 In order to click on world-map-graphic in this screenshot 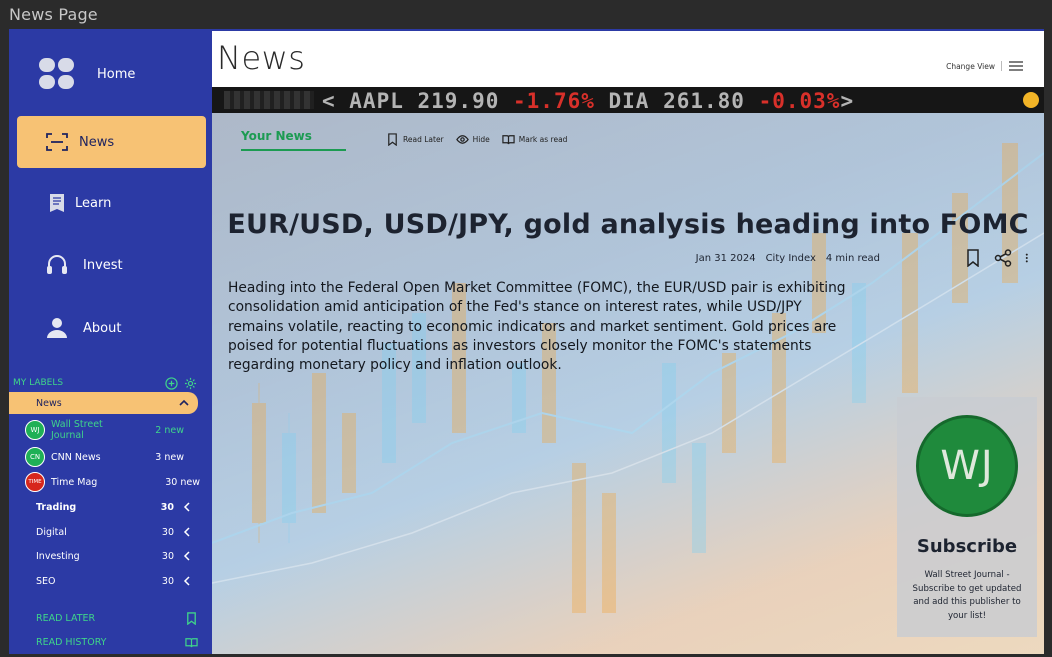, I will do `click(269, 100)`.